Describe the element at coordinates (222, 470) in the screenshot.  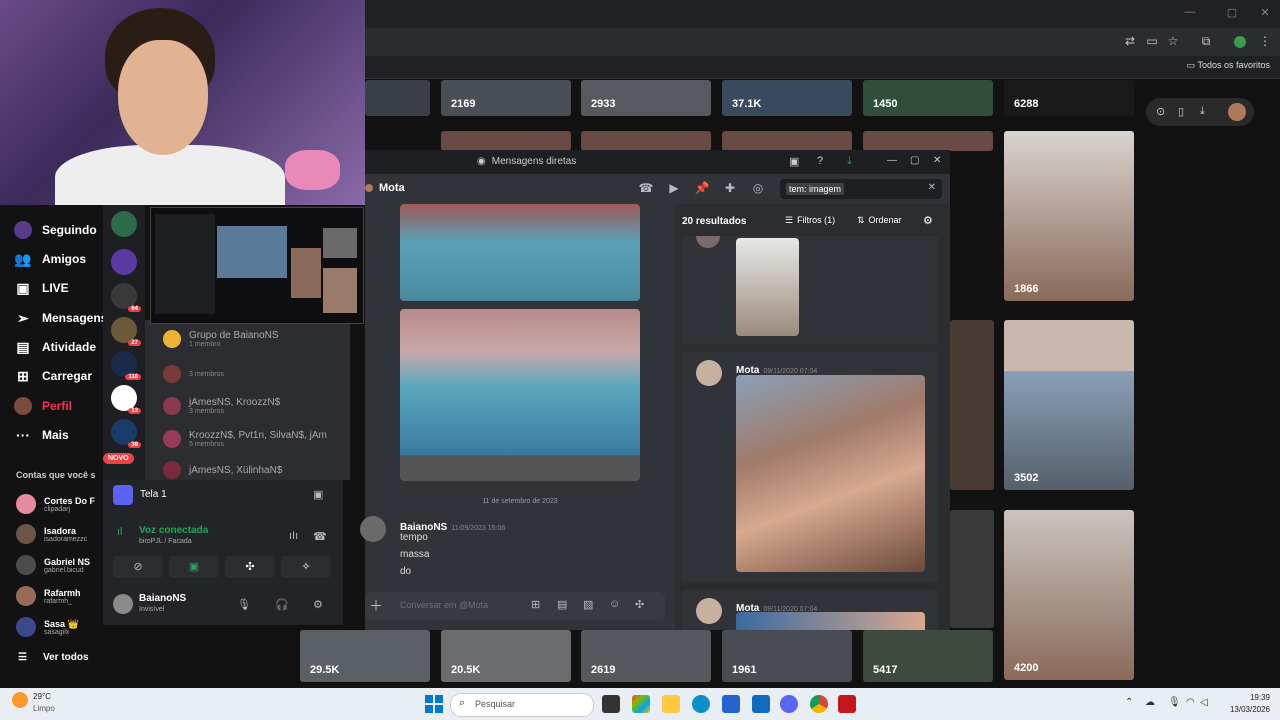
I see `dm-item: jAmesNS, XülinhaN$` at that location.